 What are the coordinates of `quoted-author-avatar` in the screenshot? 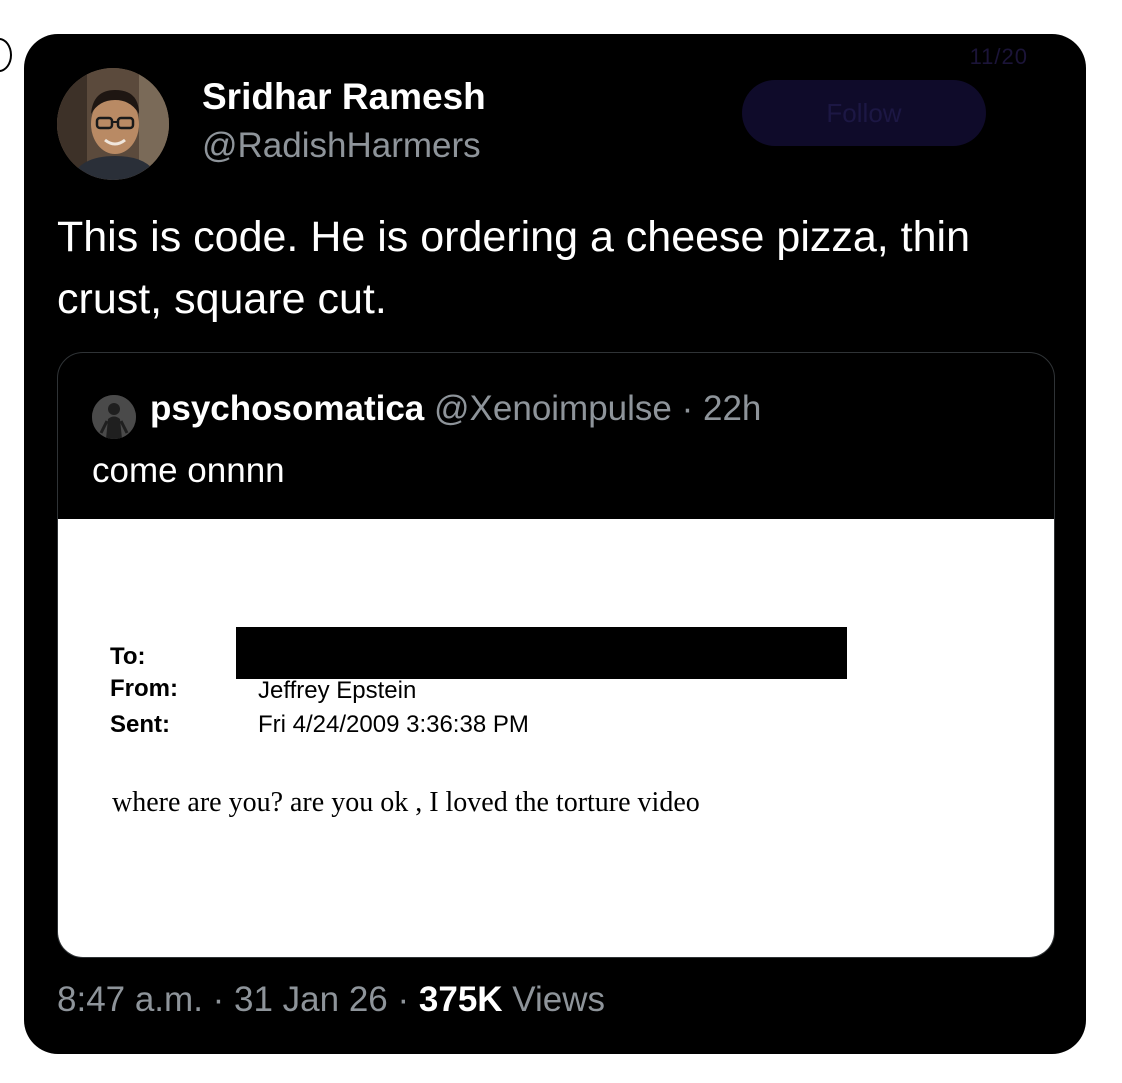 It's located at (114, 417).